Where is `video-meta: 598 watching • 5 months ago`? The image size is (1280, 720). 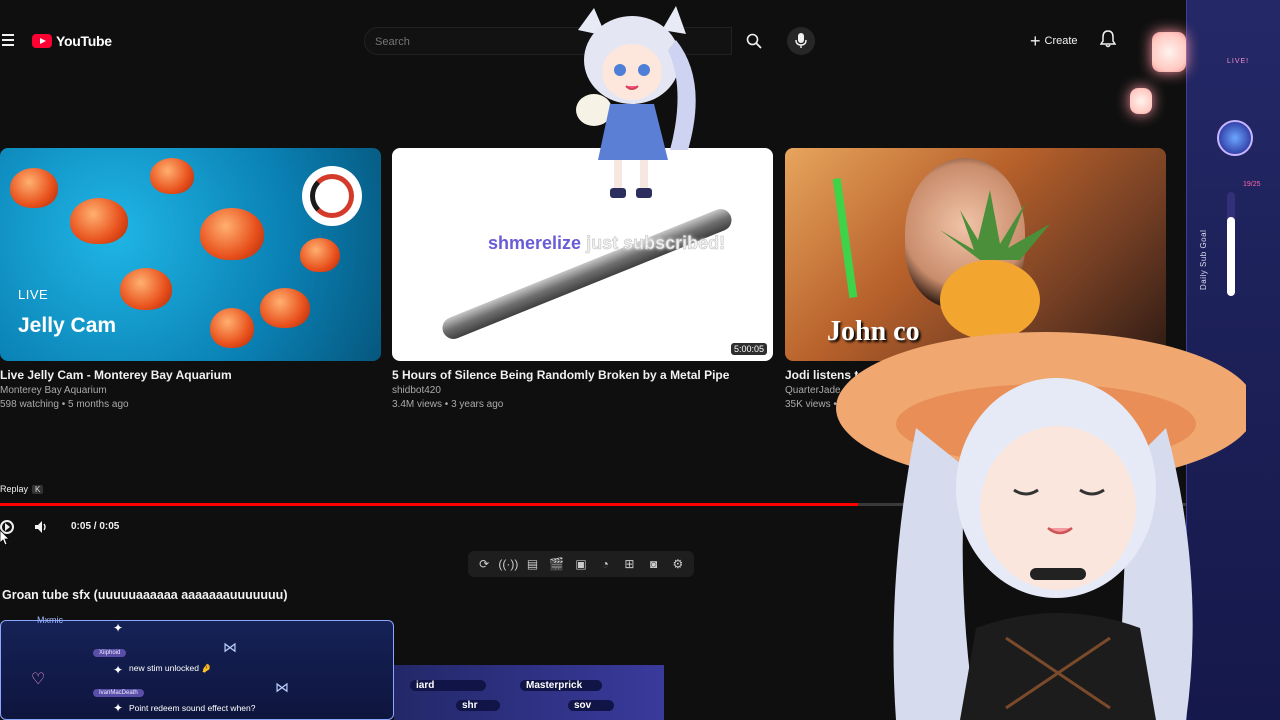 video-meta: 598 watching • 5 months ago is located at coordinates (64, 404).